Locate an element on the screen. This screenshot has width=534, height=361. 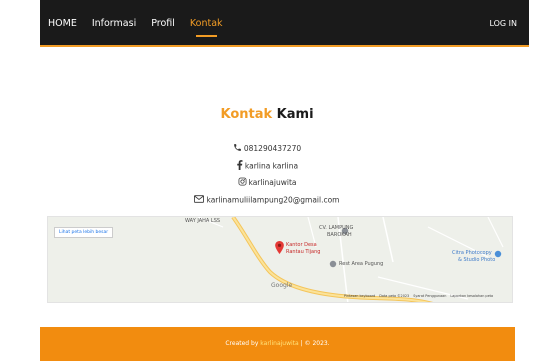
nav-item-profil: Profil is located at coordinates (163, 23).